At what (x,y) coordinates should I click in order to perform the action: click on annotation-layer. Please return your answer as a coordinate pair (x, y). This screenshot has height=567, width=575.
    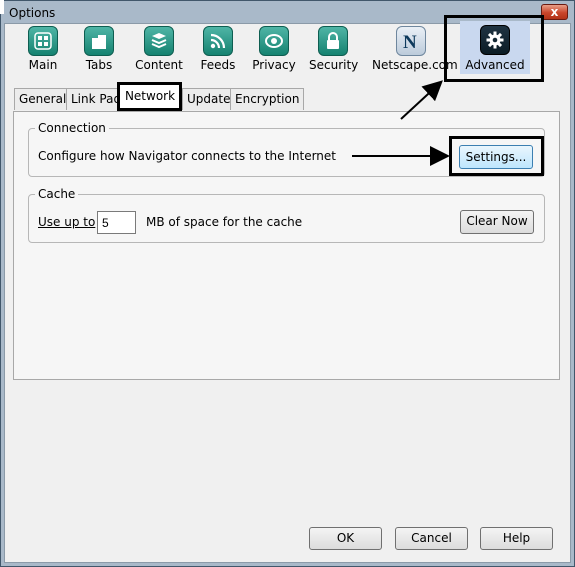
    Looking at the image, I should click on (401, 123).